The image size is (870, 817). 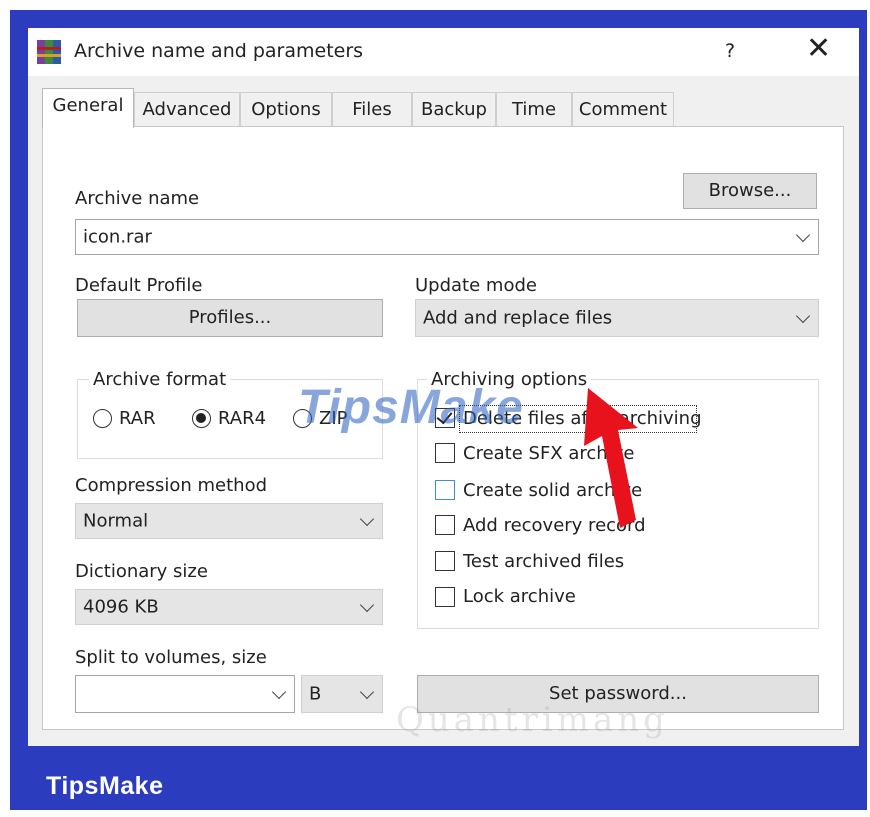 I want to click on tab-options: Options, so click(x=286, y=109).